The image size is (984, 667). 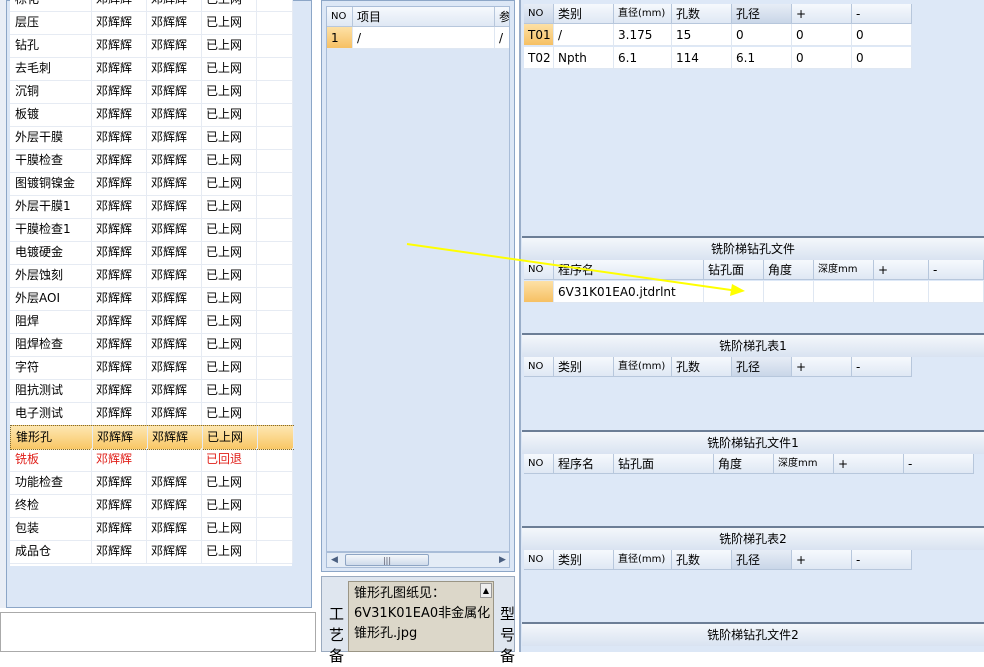 I want to click on section-header: 孔数, so click(x=702, y=560).